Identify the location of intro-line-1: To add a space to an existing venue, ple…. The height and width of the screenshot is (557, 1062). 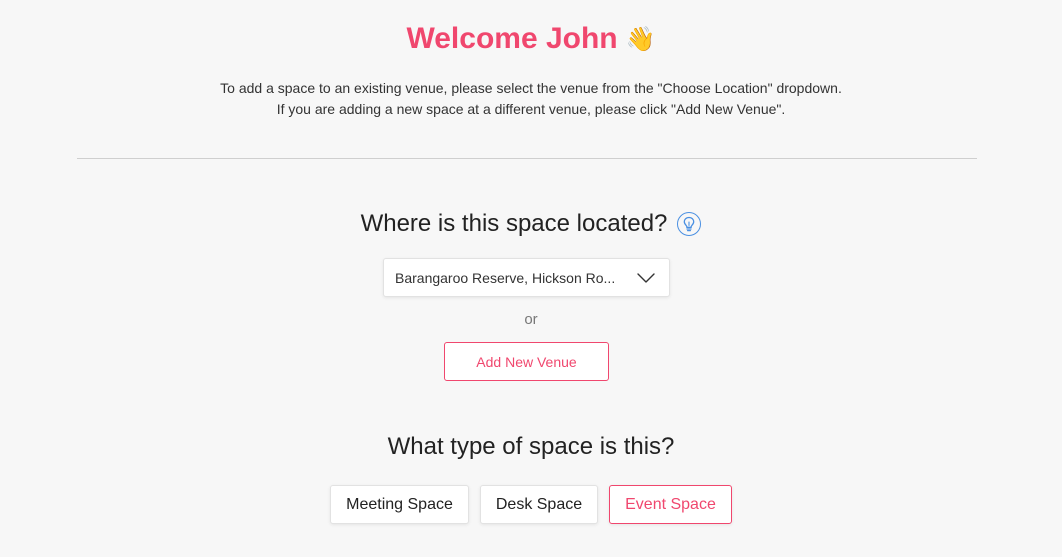
(531, 88).